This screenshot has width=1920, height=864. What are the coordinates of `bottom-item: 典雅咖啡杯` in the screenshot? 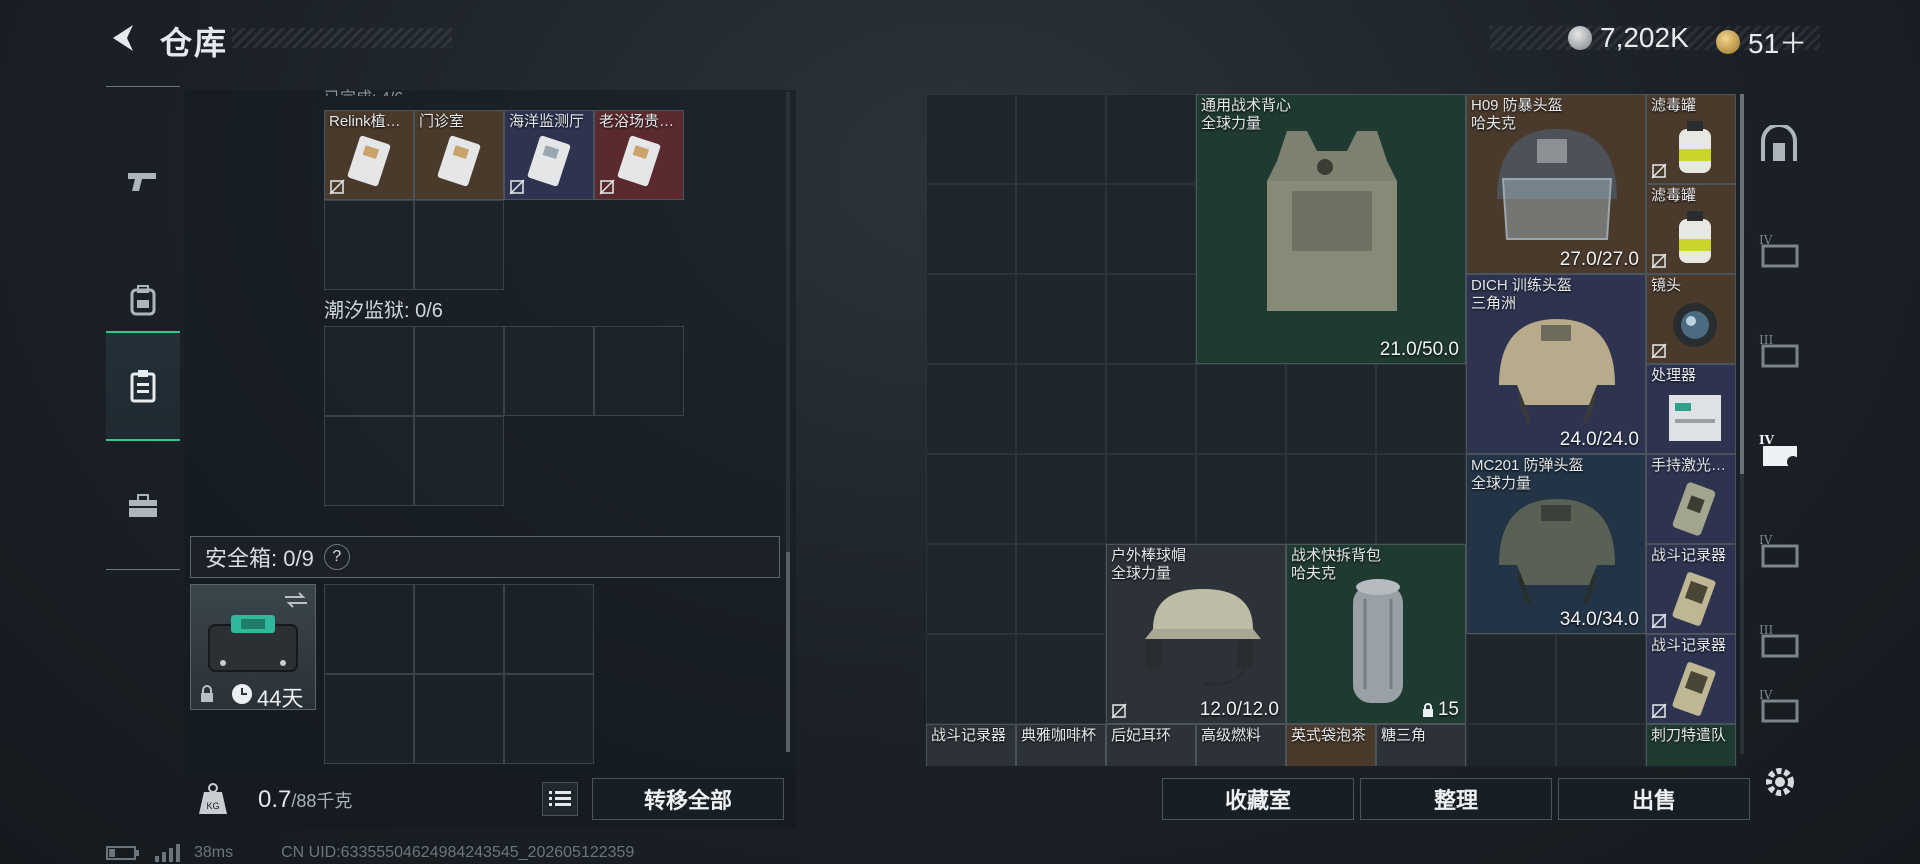 It's located at (1061, 745).